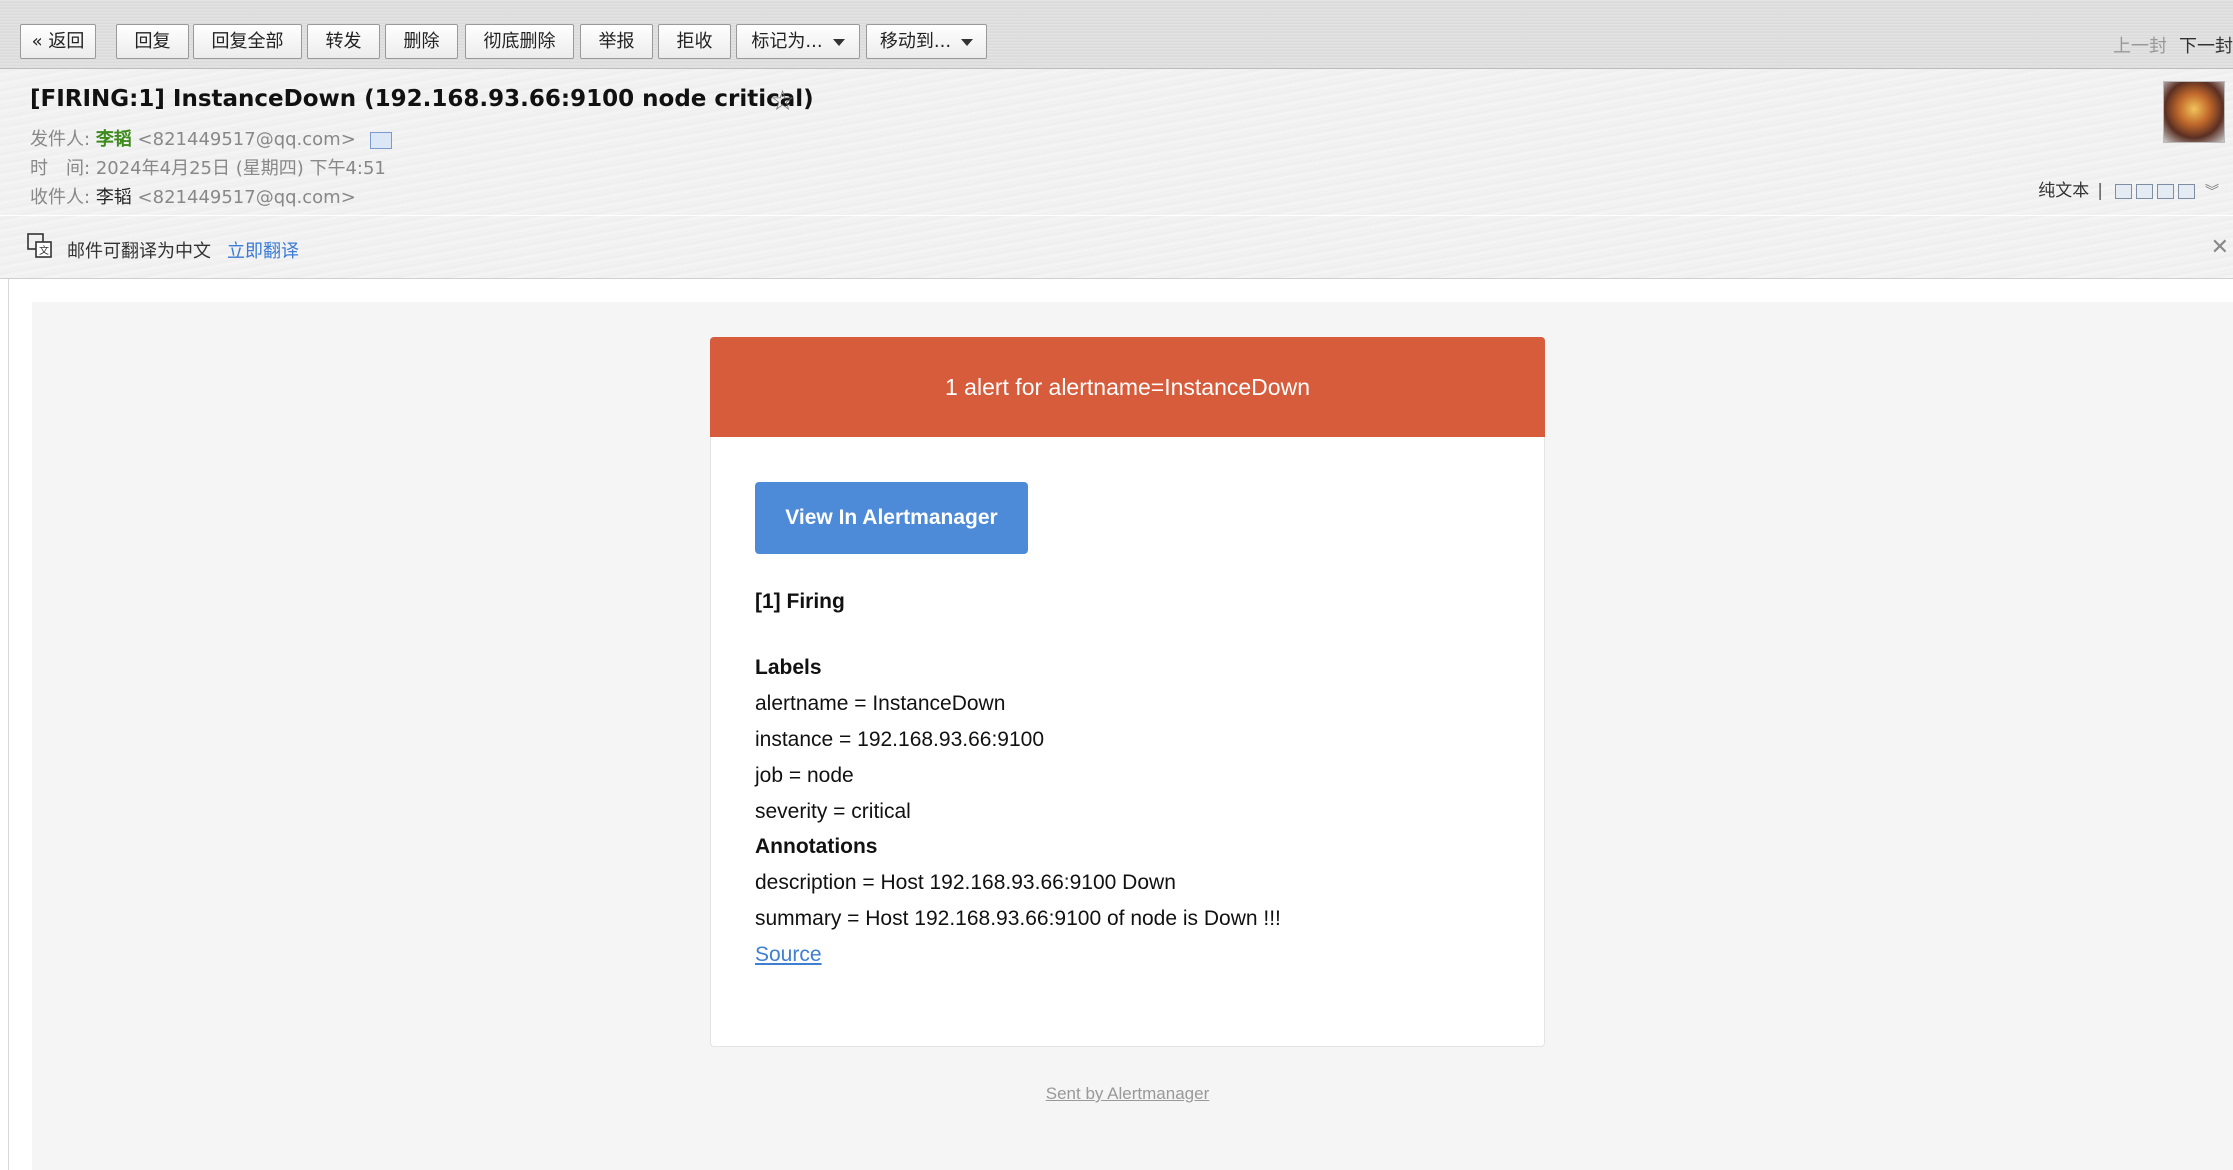 The image size is (2233, 1170). I want to click on time-label: 时 间:, so click(60, 168).